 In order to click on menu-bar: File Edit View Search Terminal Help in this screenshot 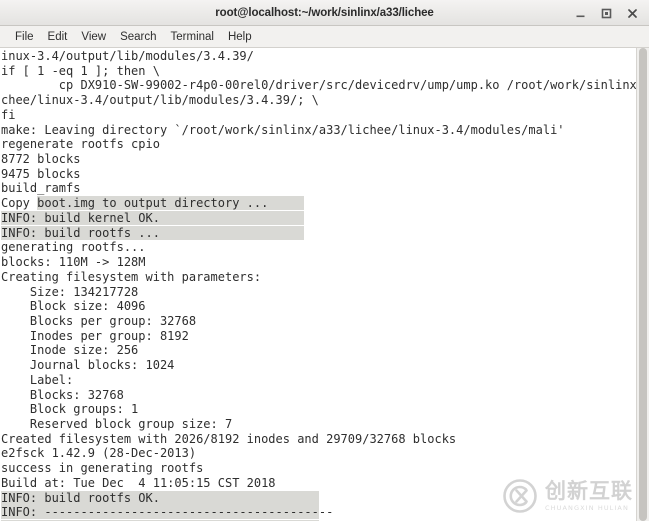, I will do `click(324, 37)`.